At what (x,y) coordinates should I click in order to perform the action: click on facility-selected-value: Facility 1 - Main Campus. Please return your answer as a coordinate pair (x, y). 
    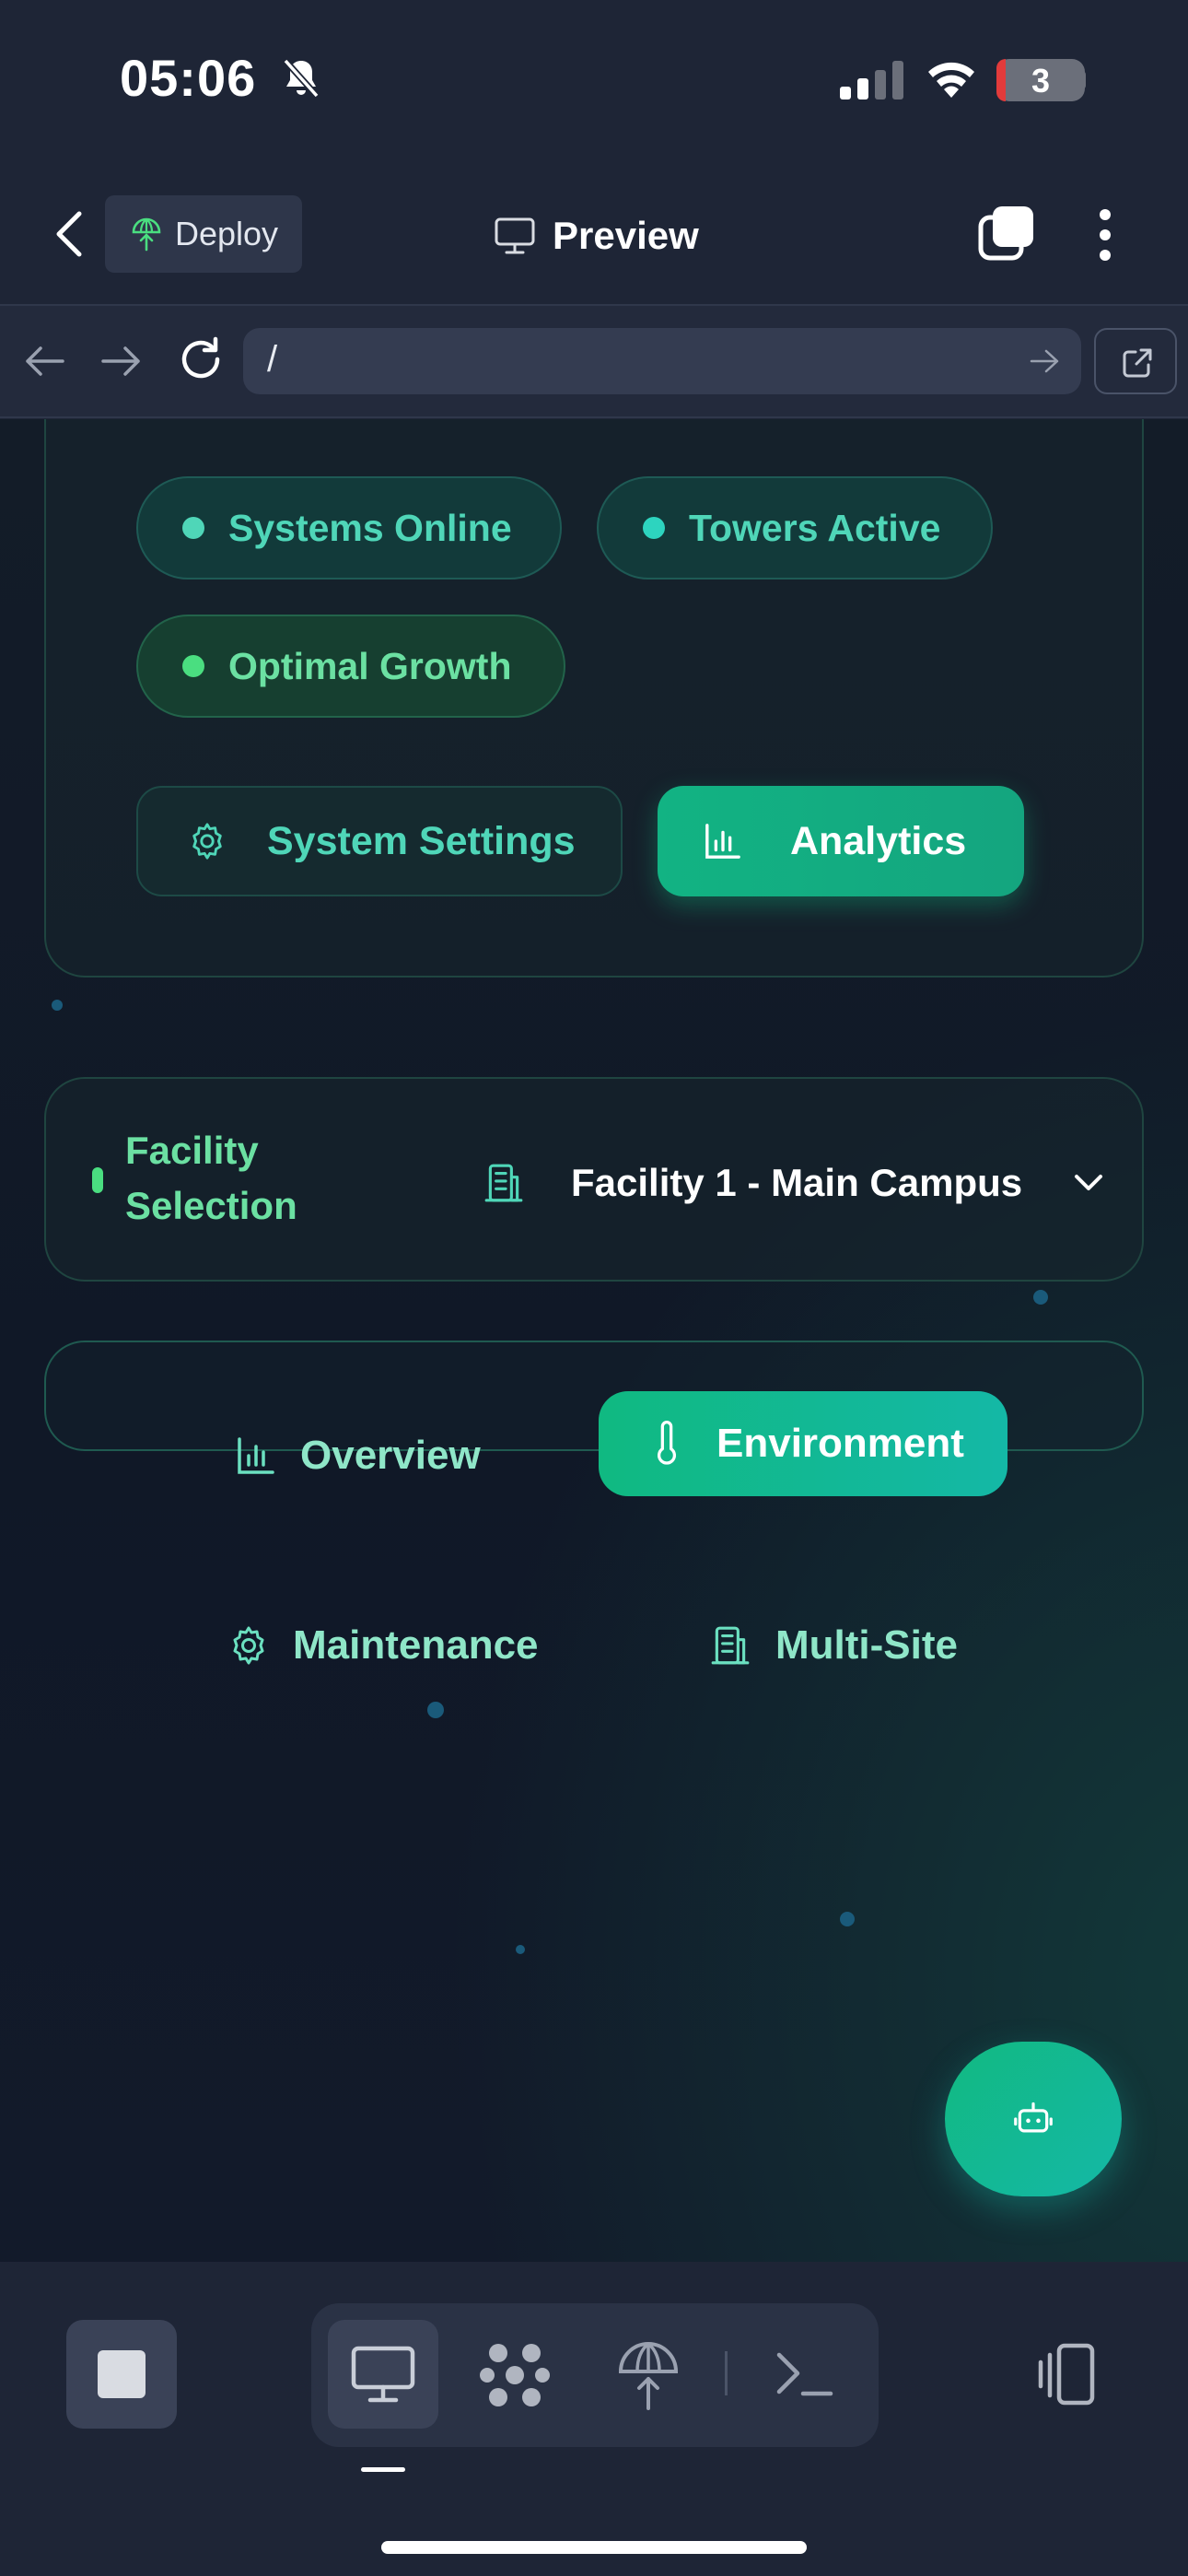
    Looking at the image, I should click on (797, 1182).